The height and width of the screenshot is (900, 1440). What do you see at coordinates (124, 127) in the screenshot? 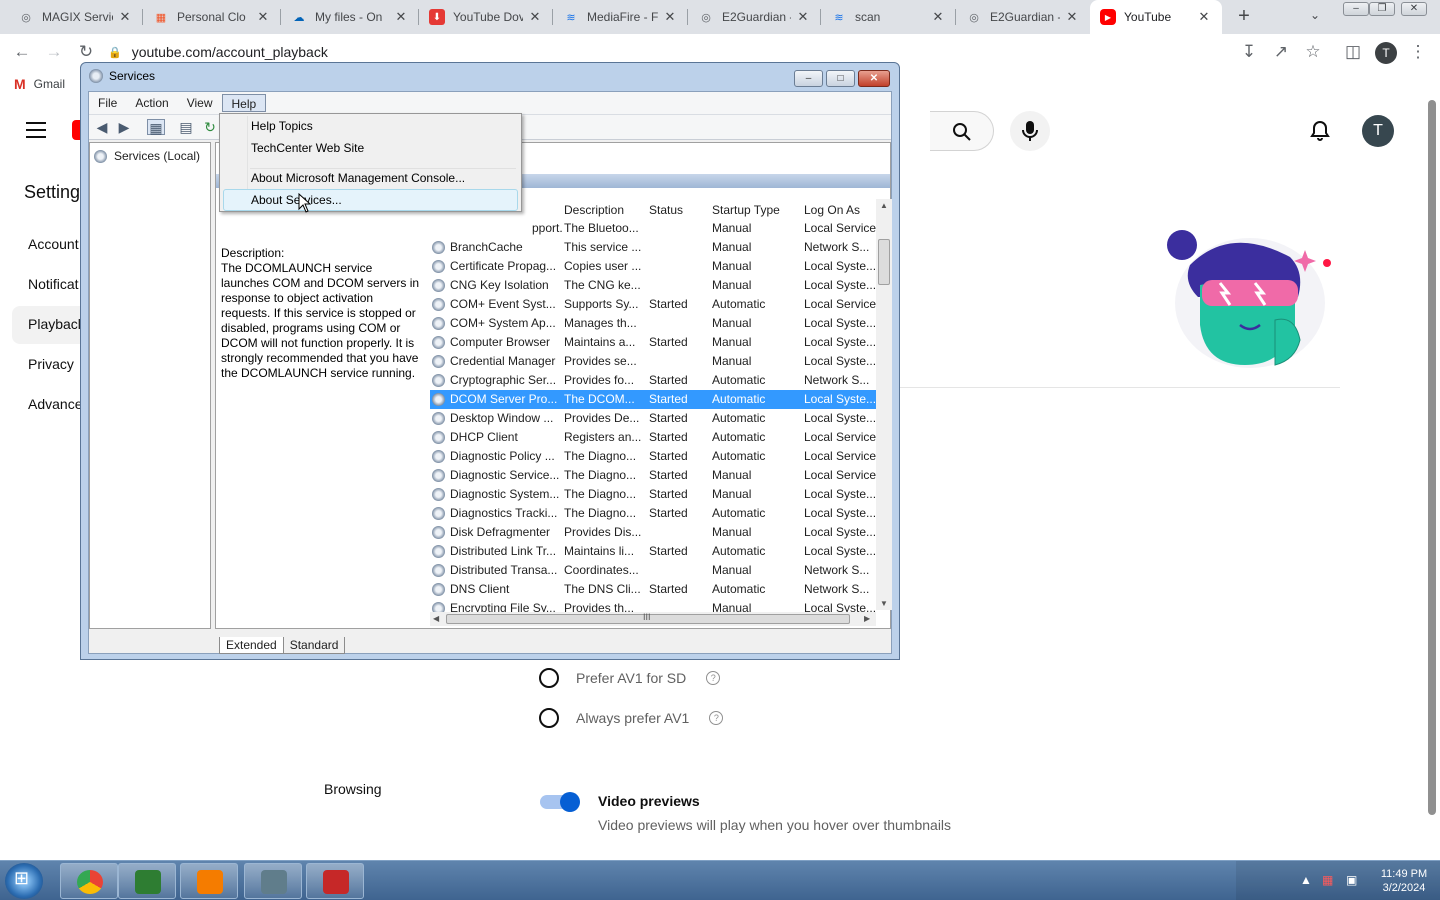
I see `forward-arrow-icon: ▶` at bounding box center [124, 127].